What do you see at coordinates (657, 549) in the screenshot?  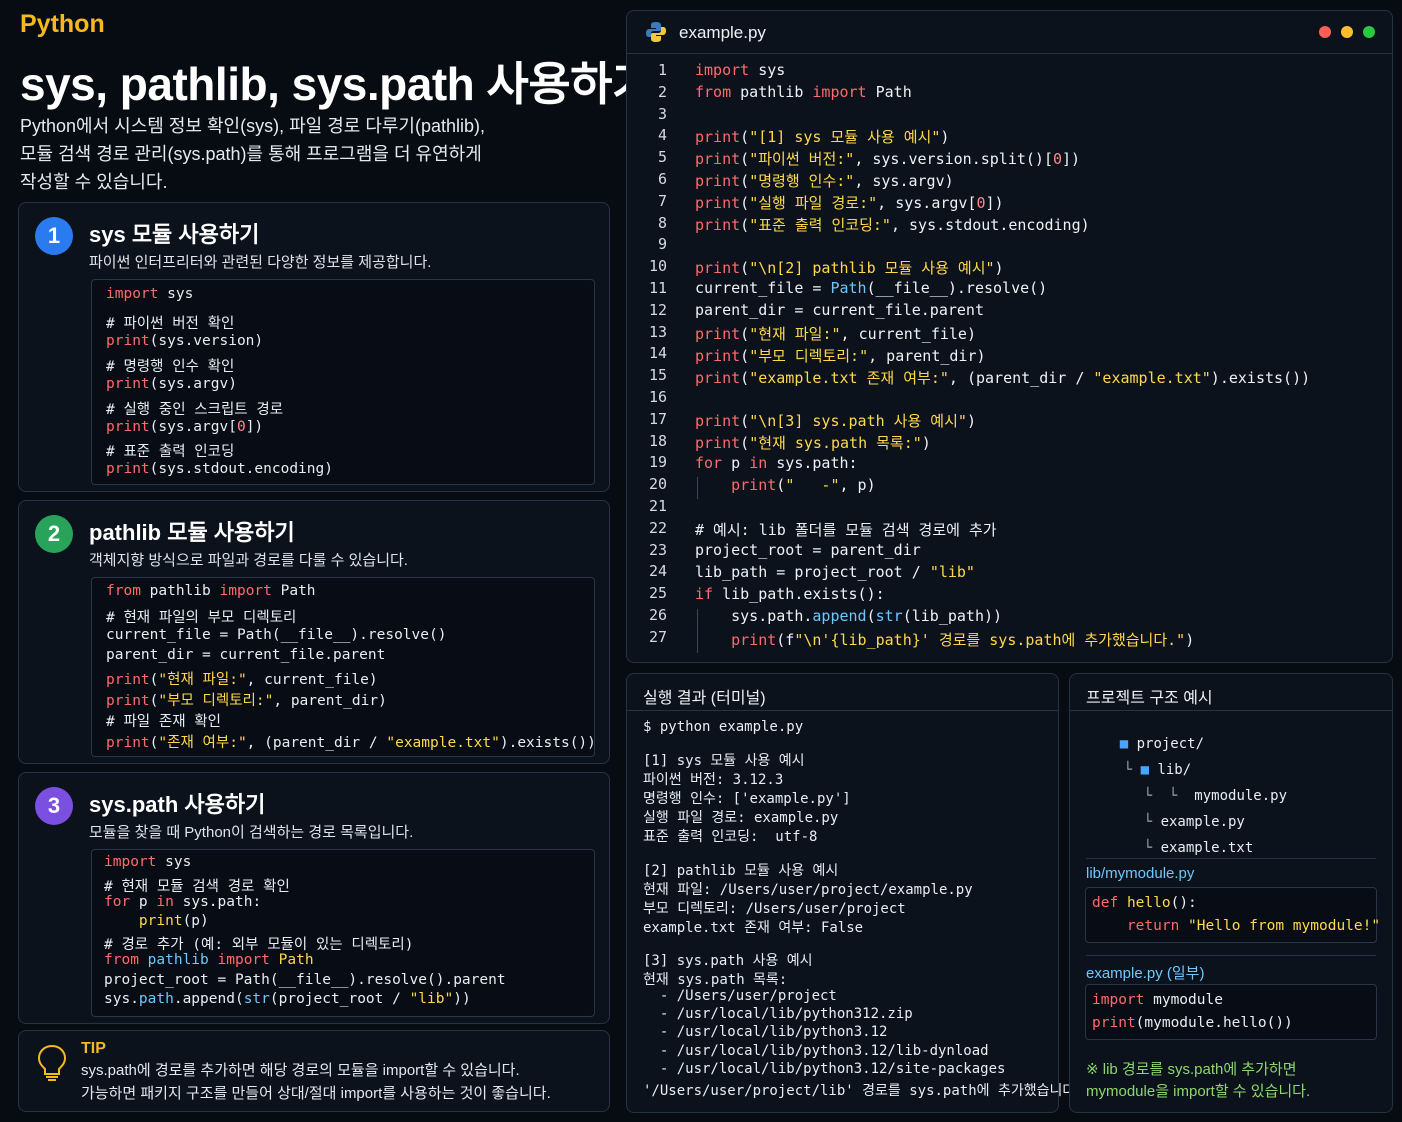 I see `line-number: 23` at bounding box center [657, 549].